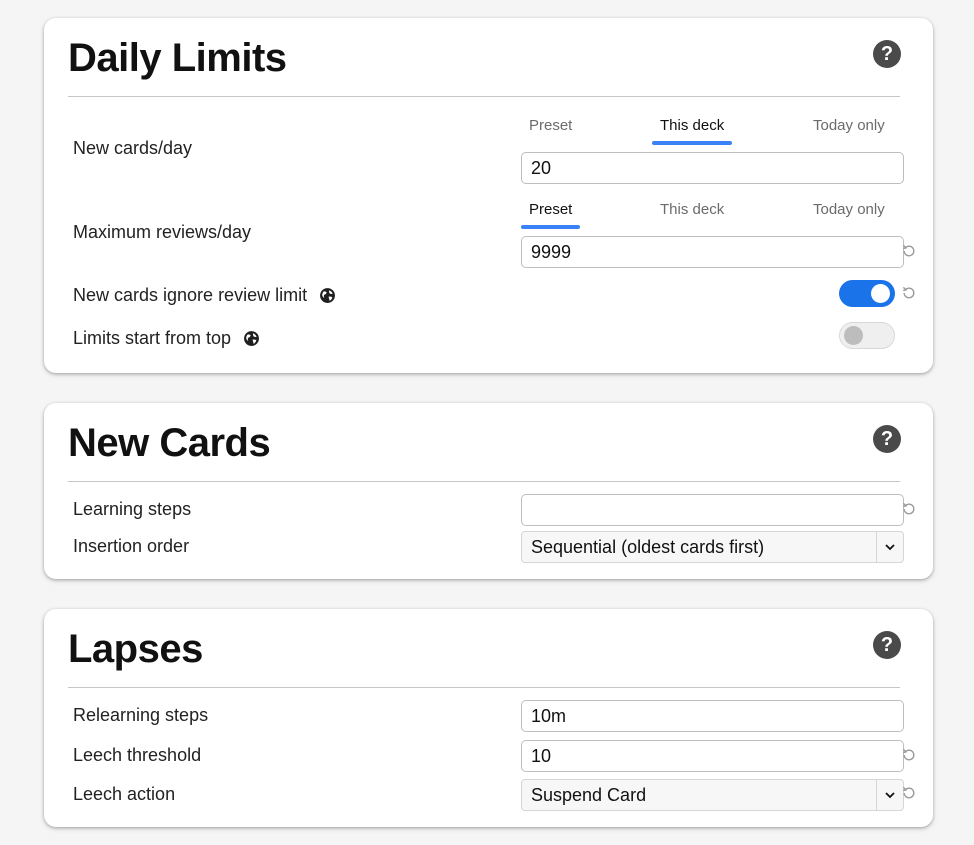  I want to click on learning-steps-value, so click(717, 510).